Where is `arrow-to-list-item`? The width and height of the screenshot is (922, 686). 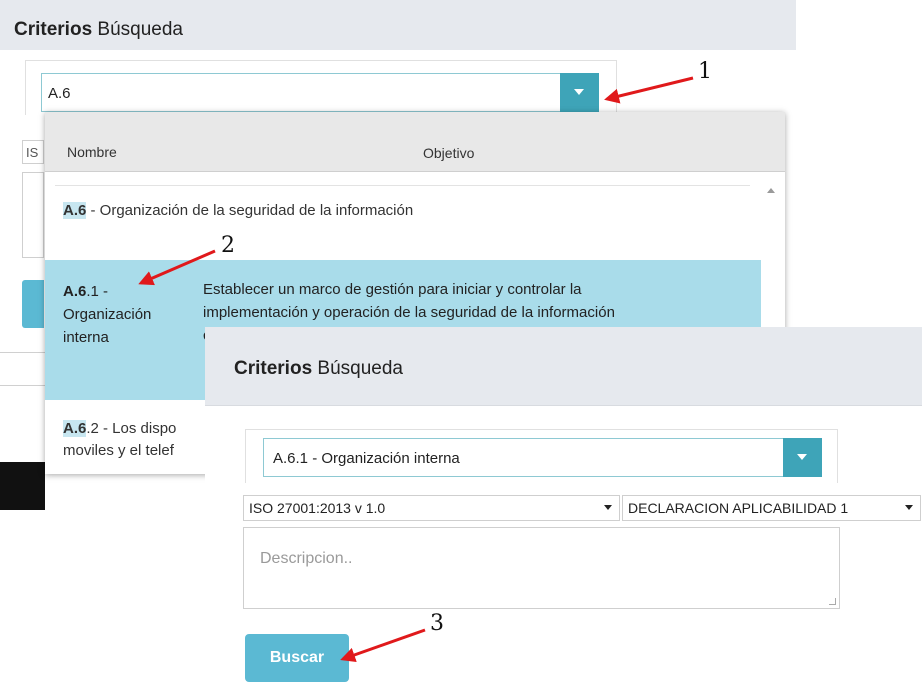
arrow-to-list-item is located at coordinates (177, 267).